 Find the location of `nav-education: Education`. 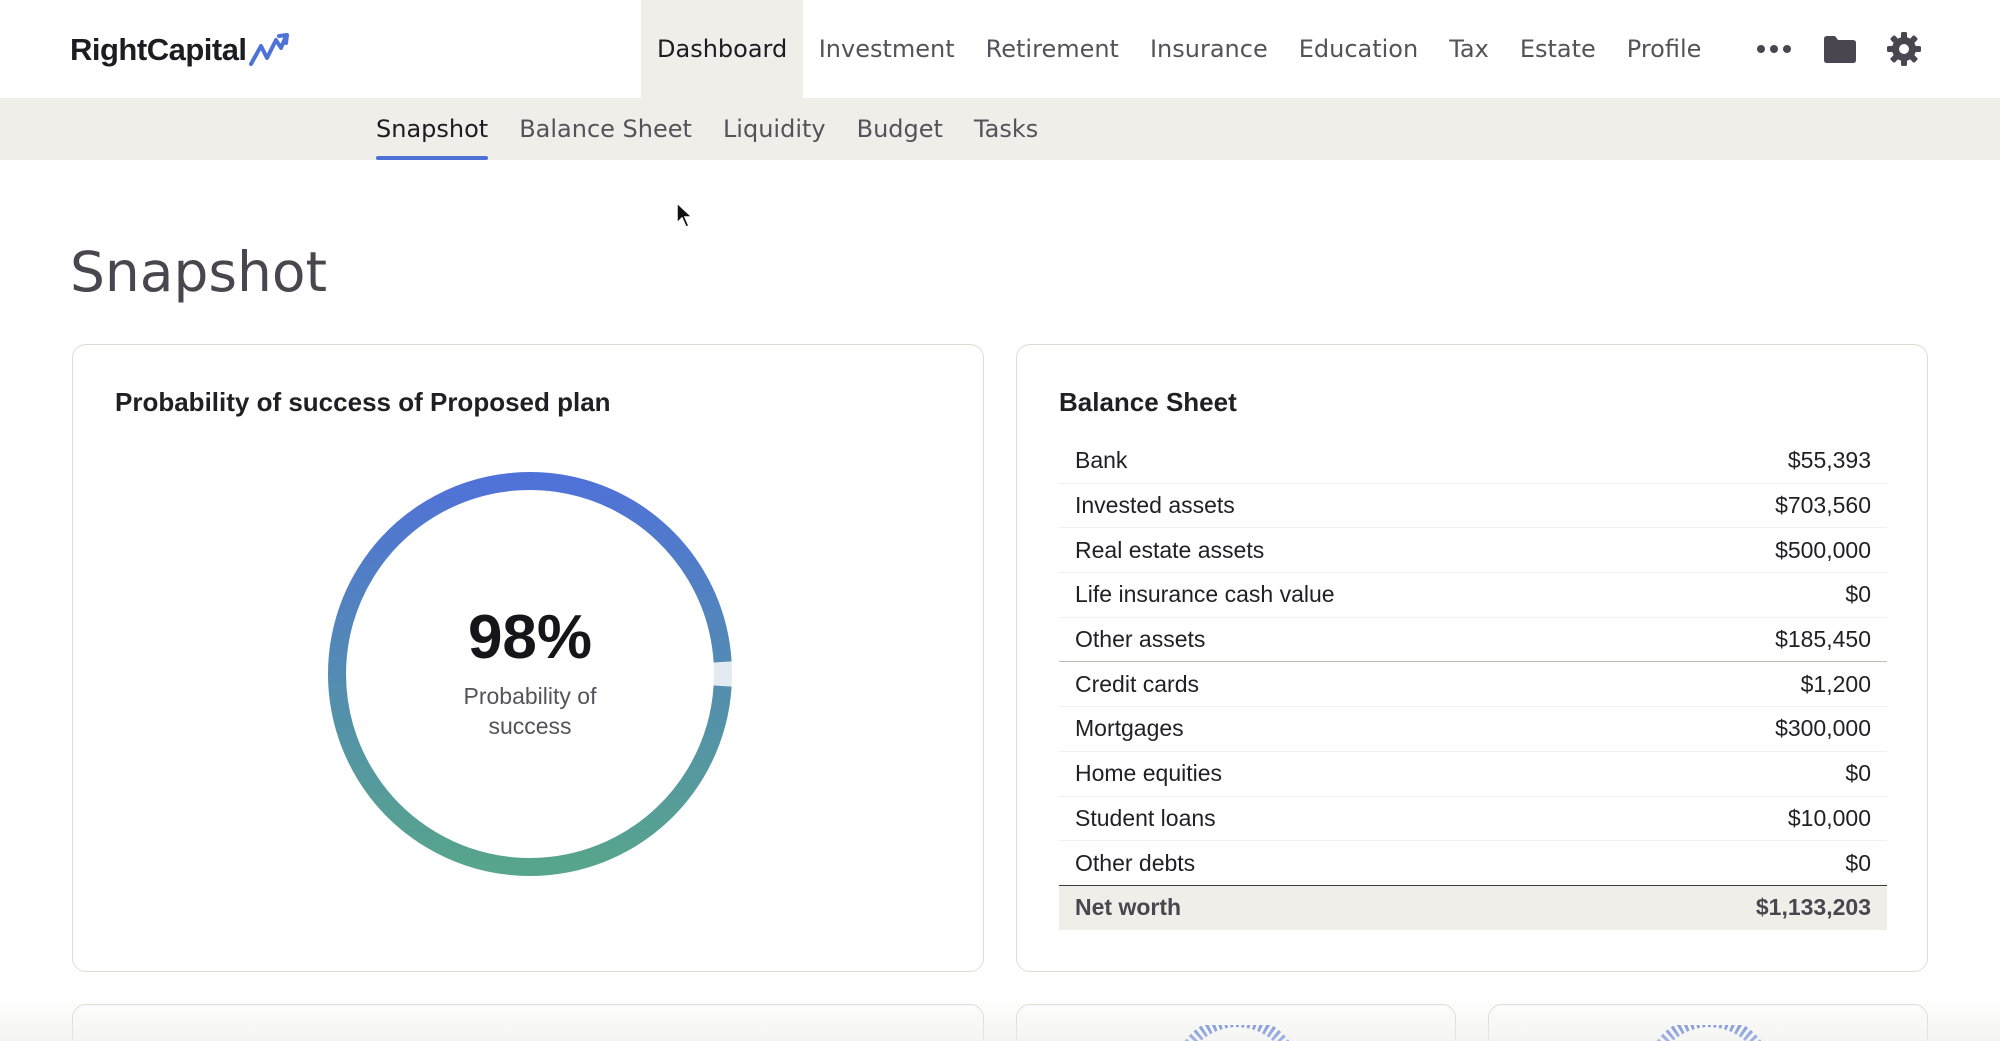

nav-education: Education is located at coordinates (1358, 49).